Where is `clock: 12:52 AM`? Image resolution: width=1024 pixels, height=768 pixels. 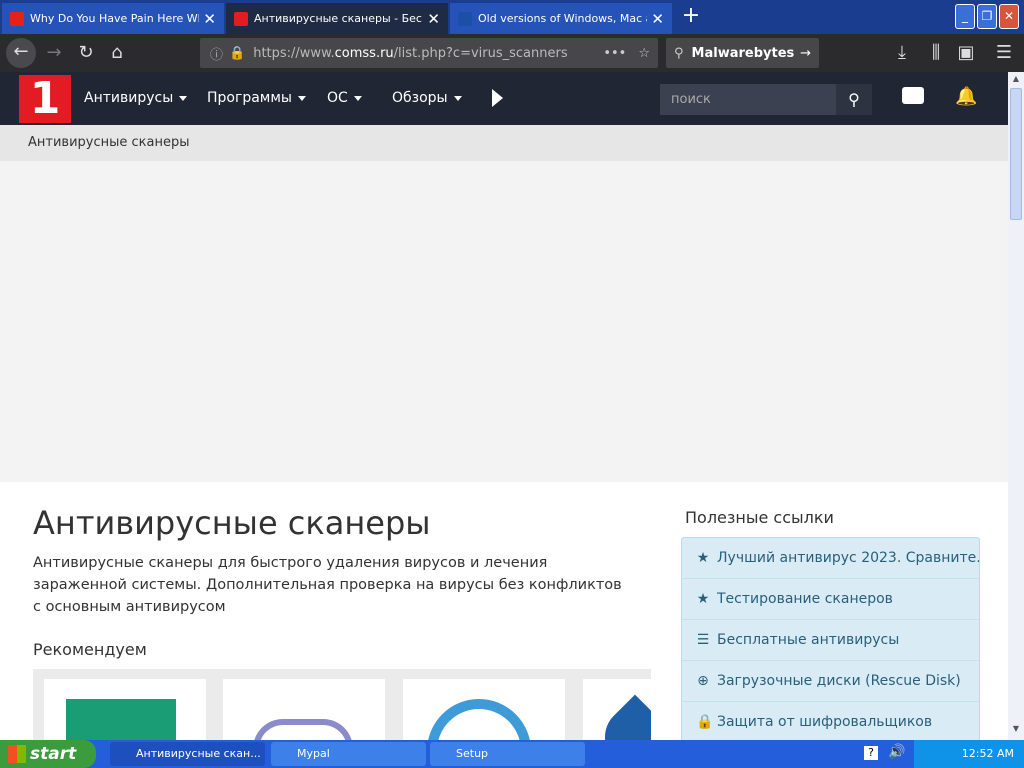
clock: 12:52 AM is located at coordinates (988, 753).